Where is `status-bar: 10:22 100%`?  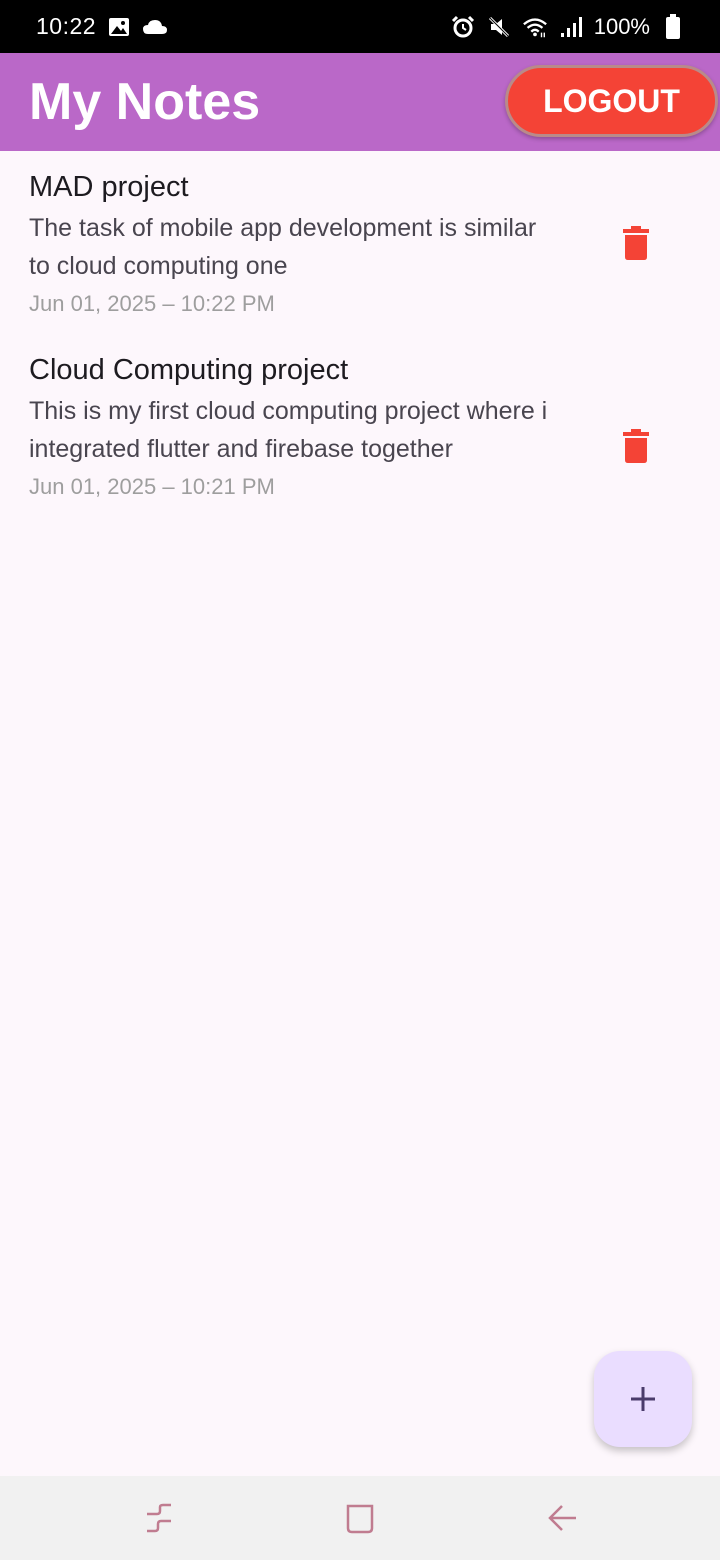
status-bar: 10:22 100% is located at coordinates (360, 26).